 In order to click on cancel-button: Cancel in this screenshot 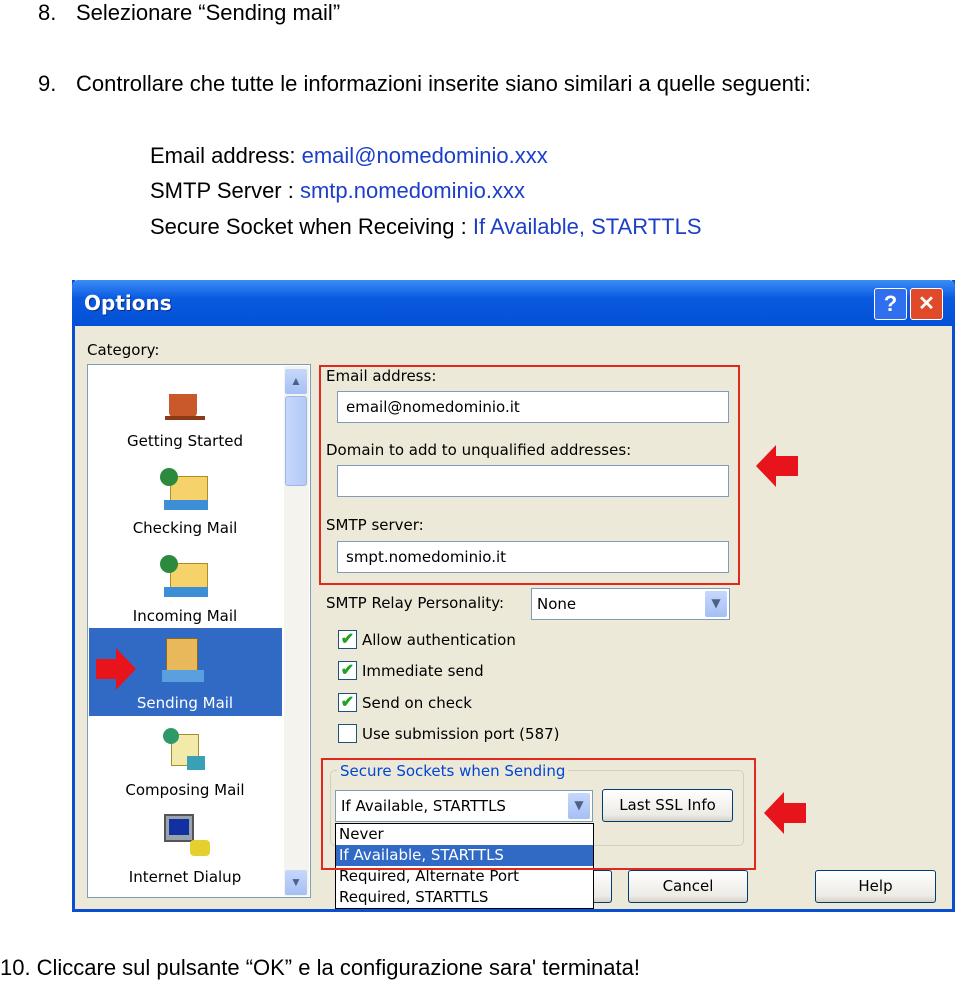, I will do `click(688, 886)`.